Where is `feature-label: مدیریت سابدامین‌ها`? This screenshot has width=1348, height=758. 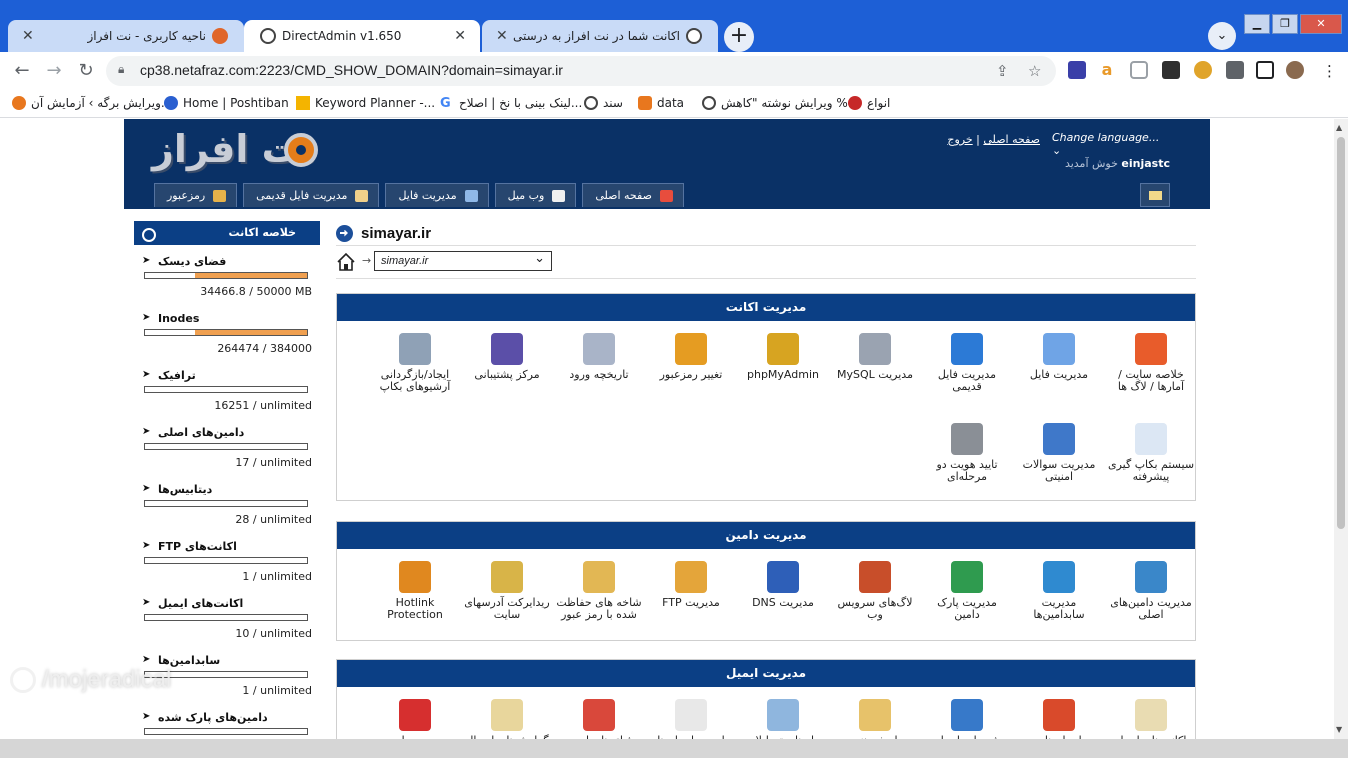 feature-label: مدیریت سابدامین‌ها is located at coordinates (1059, 609).